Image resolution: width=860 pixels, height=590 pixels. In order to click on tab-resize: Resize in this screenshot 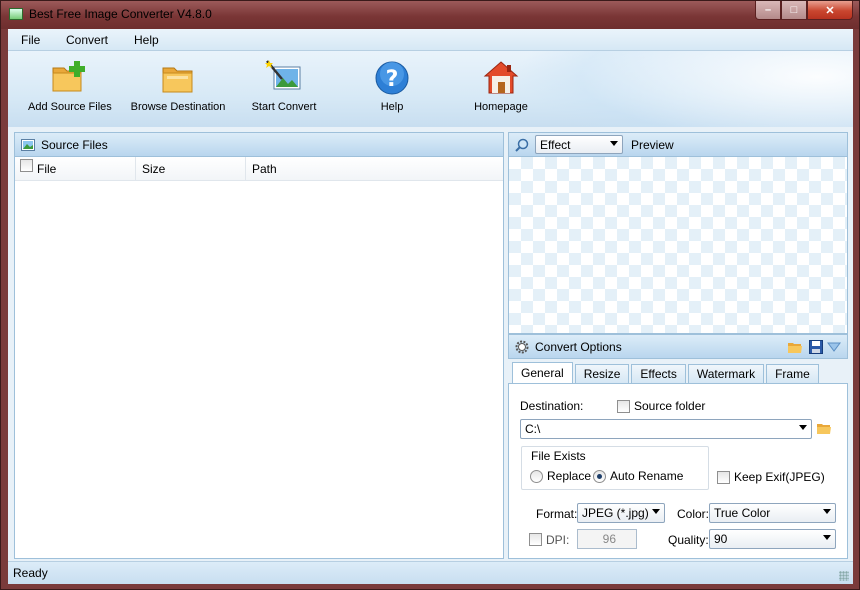, I will do `click(602, 374)`.